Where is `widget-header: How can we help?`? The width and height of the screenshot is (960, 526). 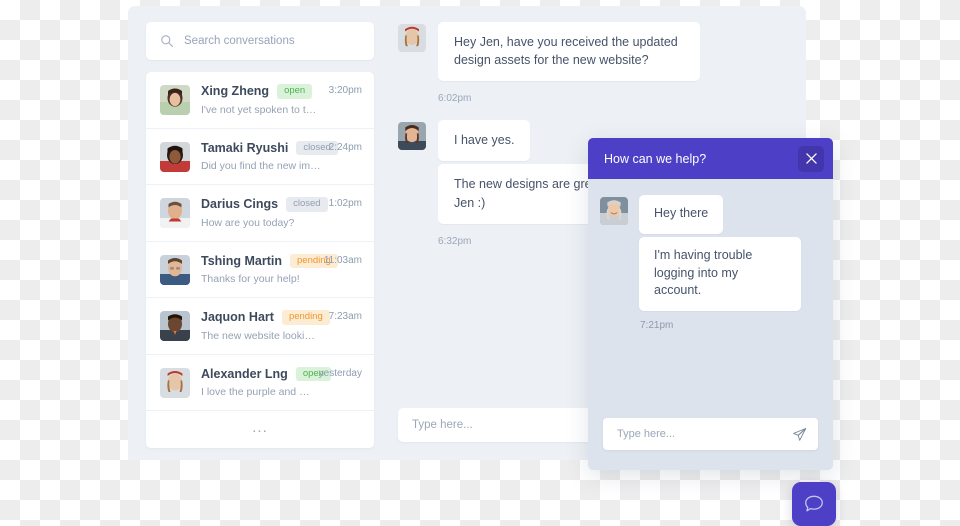
widget-header: How can we help? is located at coordinates (710, 158).